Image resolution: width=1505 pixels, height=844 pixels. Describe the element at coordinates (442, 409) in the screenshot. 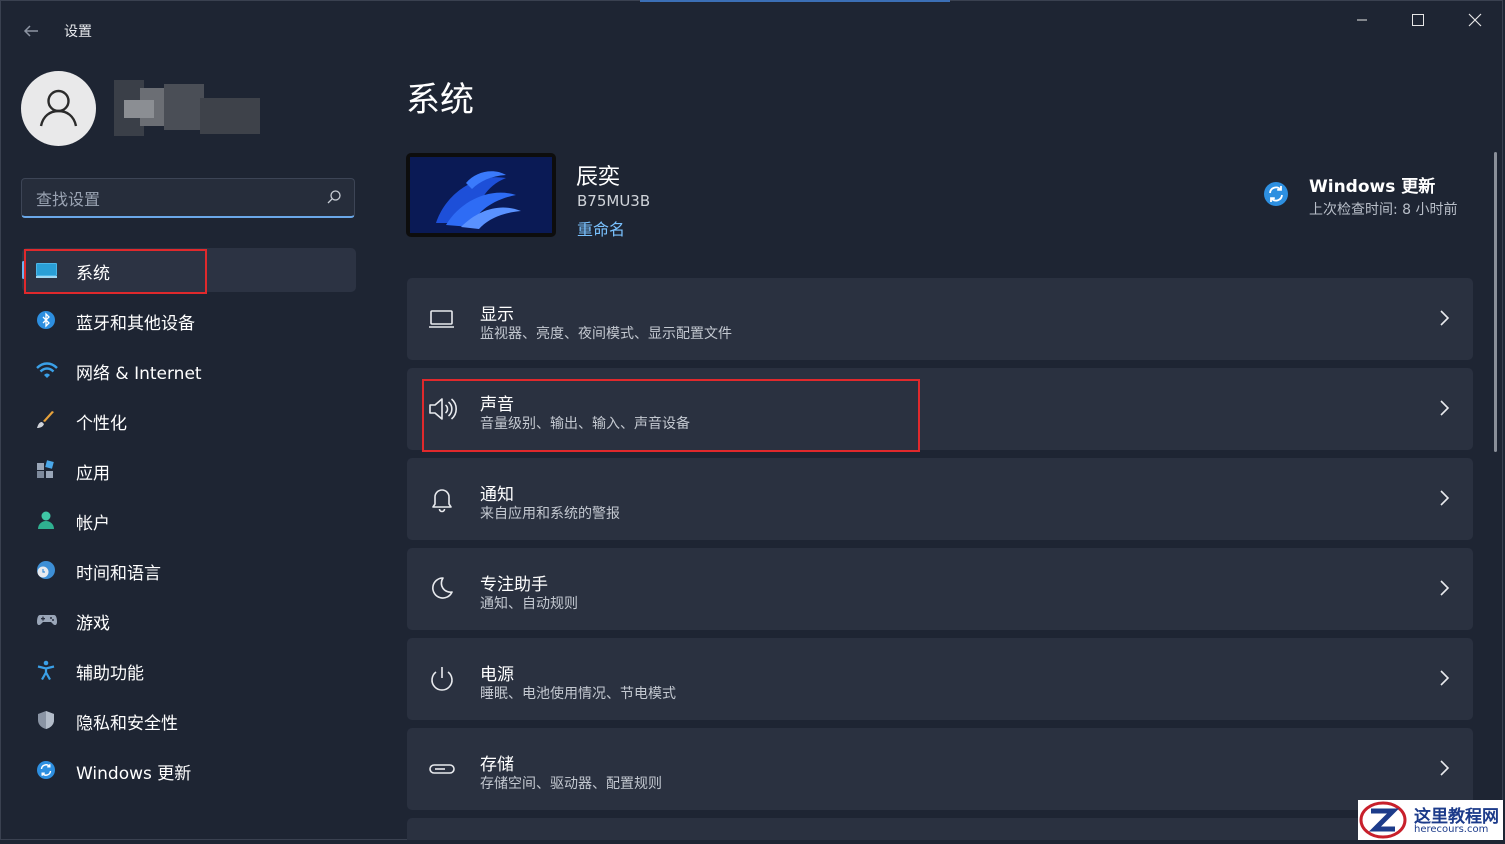

I see `speaker-icon` at that location.